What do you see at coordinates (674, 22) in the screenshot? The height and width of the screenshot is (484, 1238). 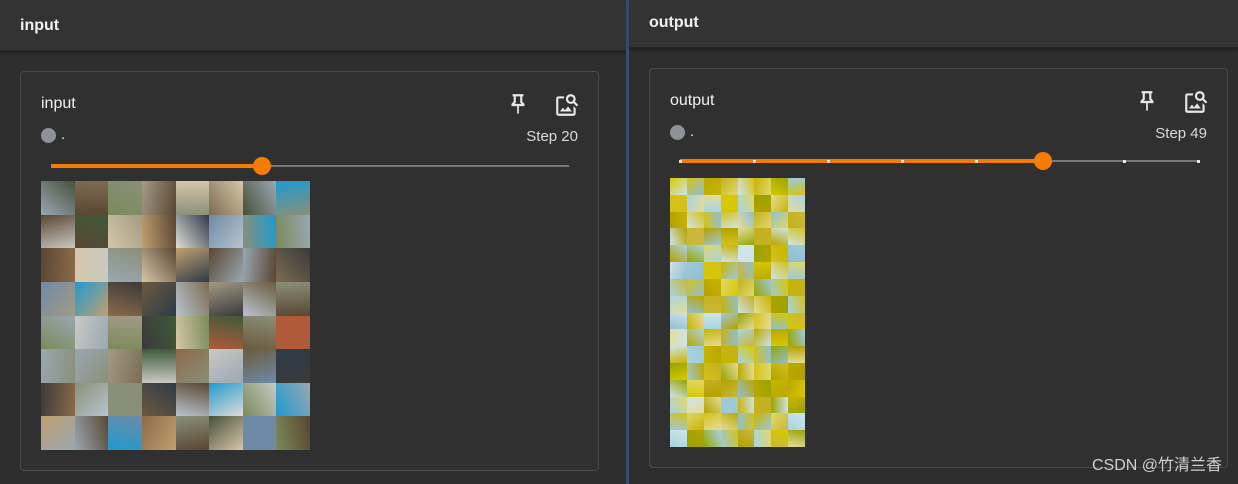 I see `pane-title: output` at bounding box center [674, 22].